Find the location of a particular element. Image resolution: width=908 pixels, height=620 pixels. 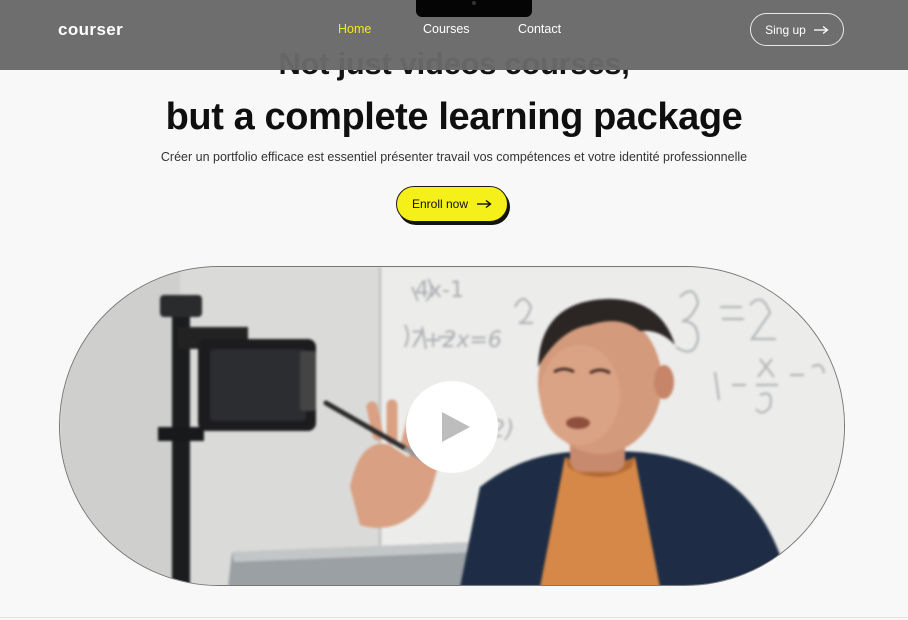

play-button is located at coordinates (452, 427).